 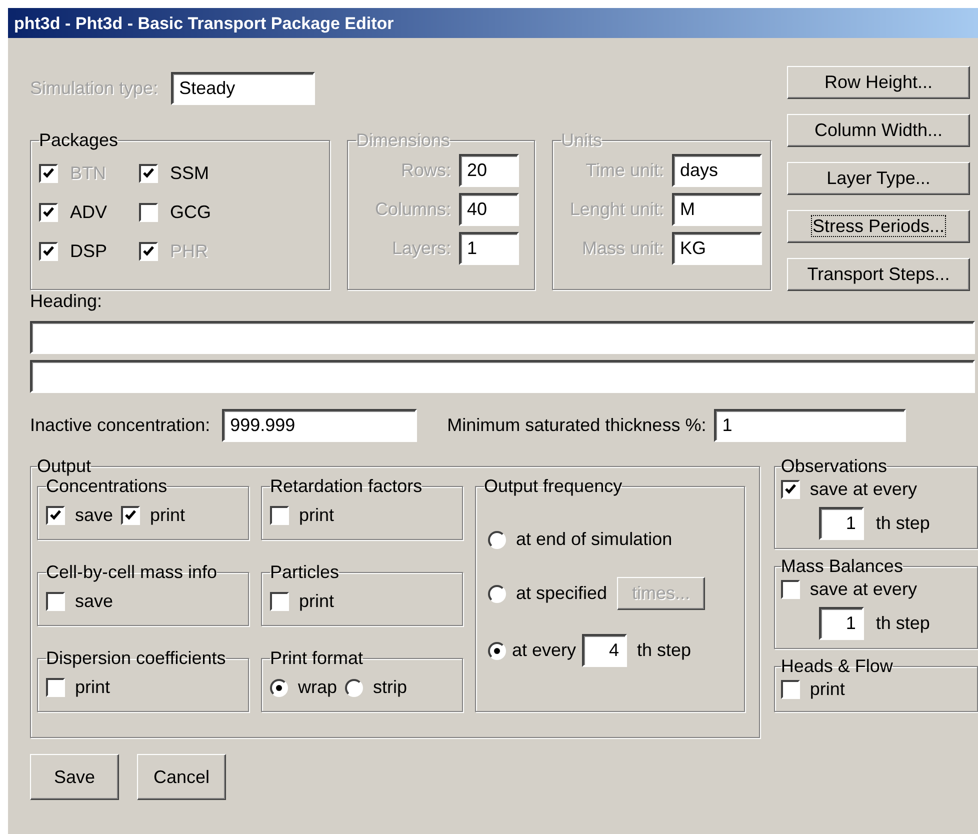 I want to click on option-label: at specified, so click(x=562, y=593).